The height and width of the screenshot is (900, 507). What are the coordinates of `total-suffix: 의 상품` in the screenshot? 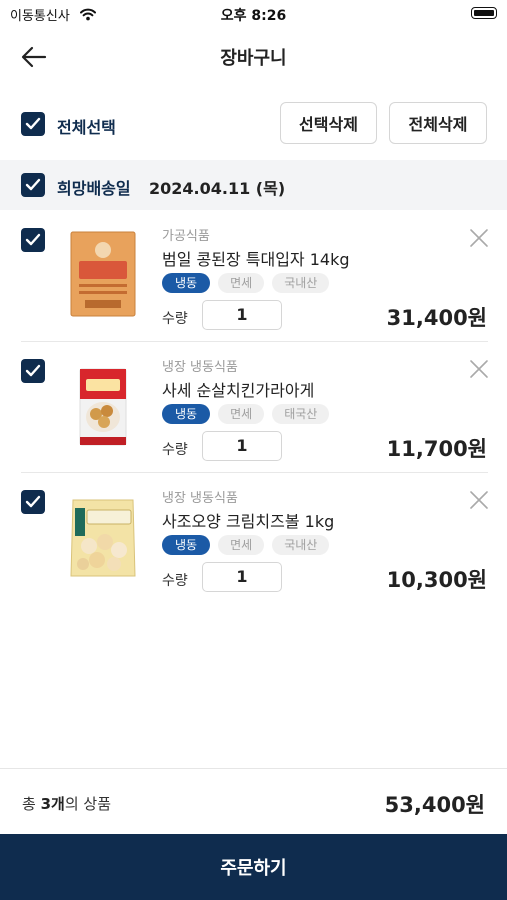 It's located at (88, 804).